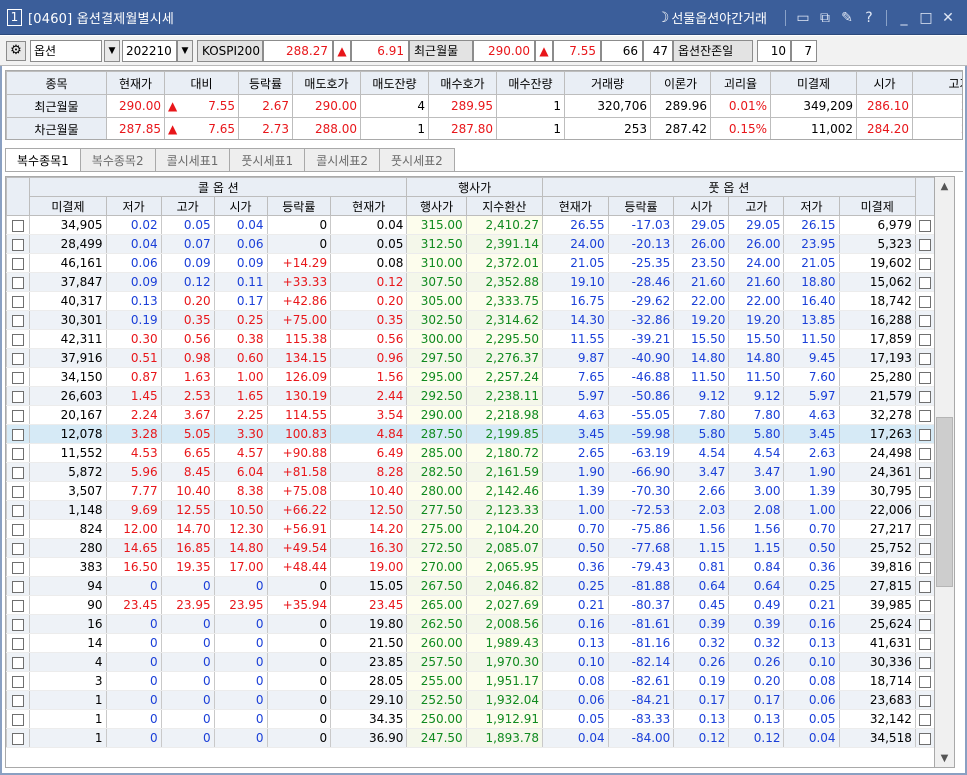  What do you see at coordinates (268, 160) in the screenshot?
I see `tab-4: 풋시세표1` at bounding box center [268, 160].